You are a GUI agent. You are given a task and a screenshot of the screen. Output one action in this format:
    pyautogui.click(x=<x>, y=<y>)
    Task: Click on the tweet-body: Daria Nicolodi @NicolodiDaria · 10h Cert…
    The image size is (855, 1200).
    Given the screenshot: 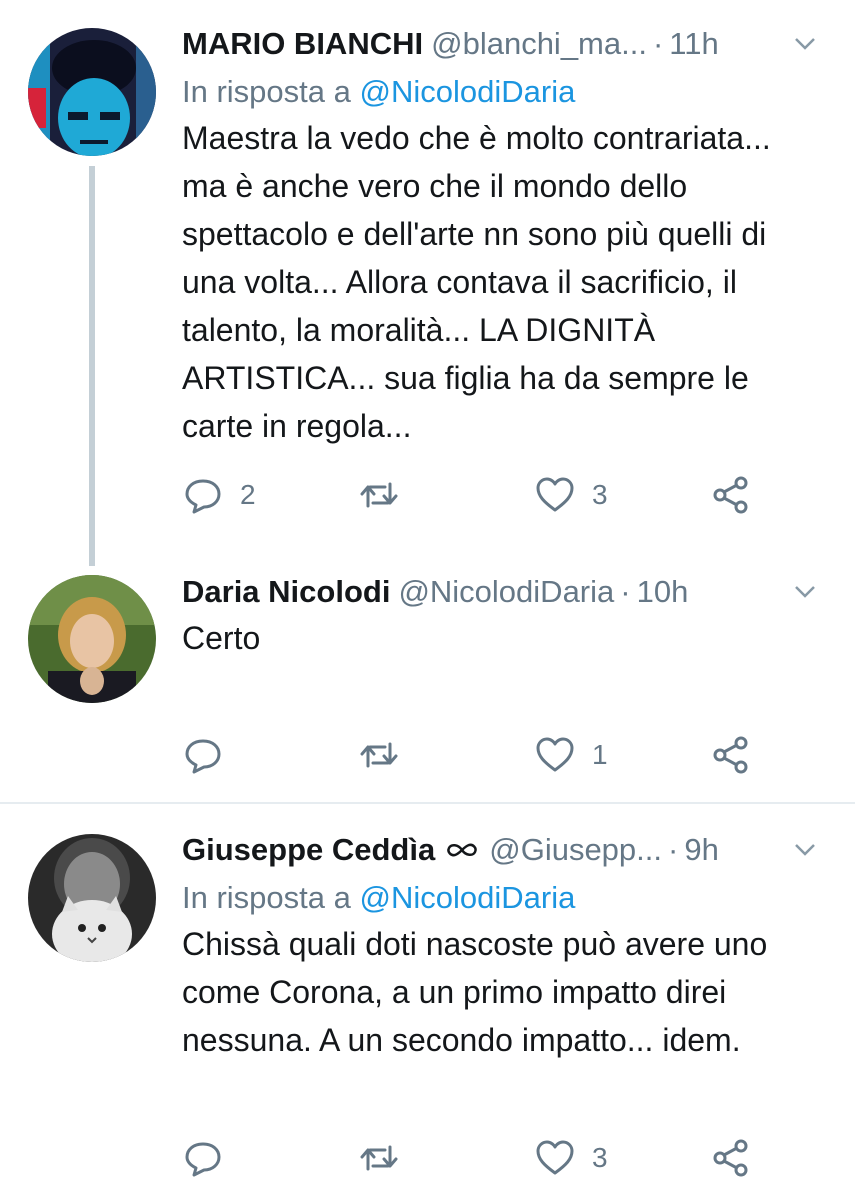 What is the action you would take?
    pyautogui.click(x=508, y=617)
    